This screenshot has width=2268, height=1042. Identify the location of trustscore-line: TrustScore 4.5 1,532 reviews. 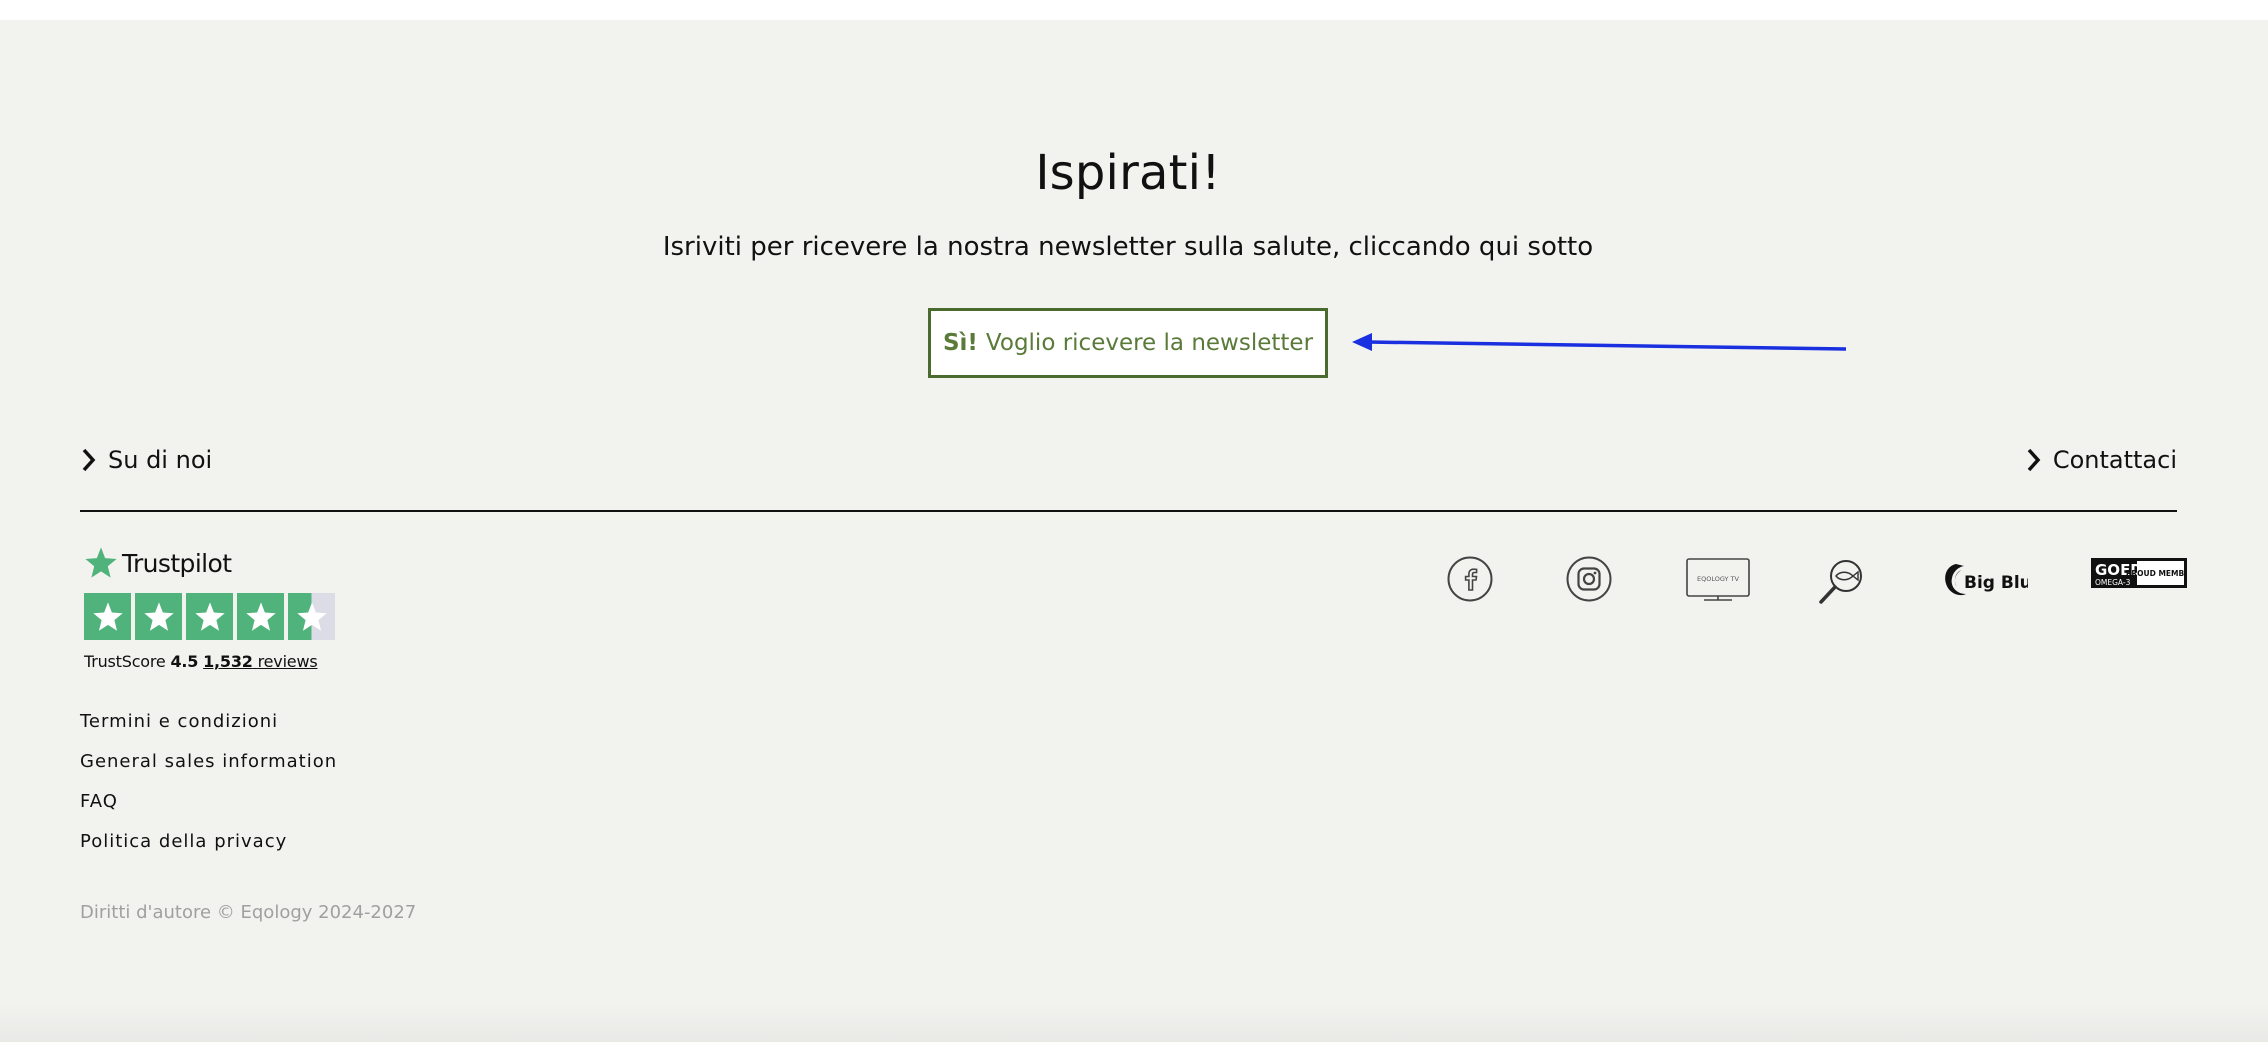
(214, 661).